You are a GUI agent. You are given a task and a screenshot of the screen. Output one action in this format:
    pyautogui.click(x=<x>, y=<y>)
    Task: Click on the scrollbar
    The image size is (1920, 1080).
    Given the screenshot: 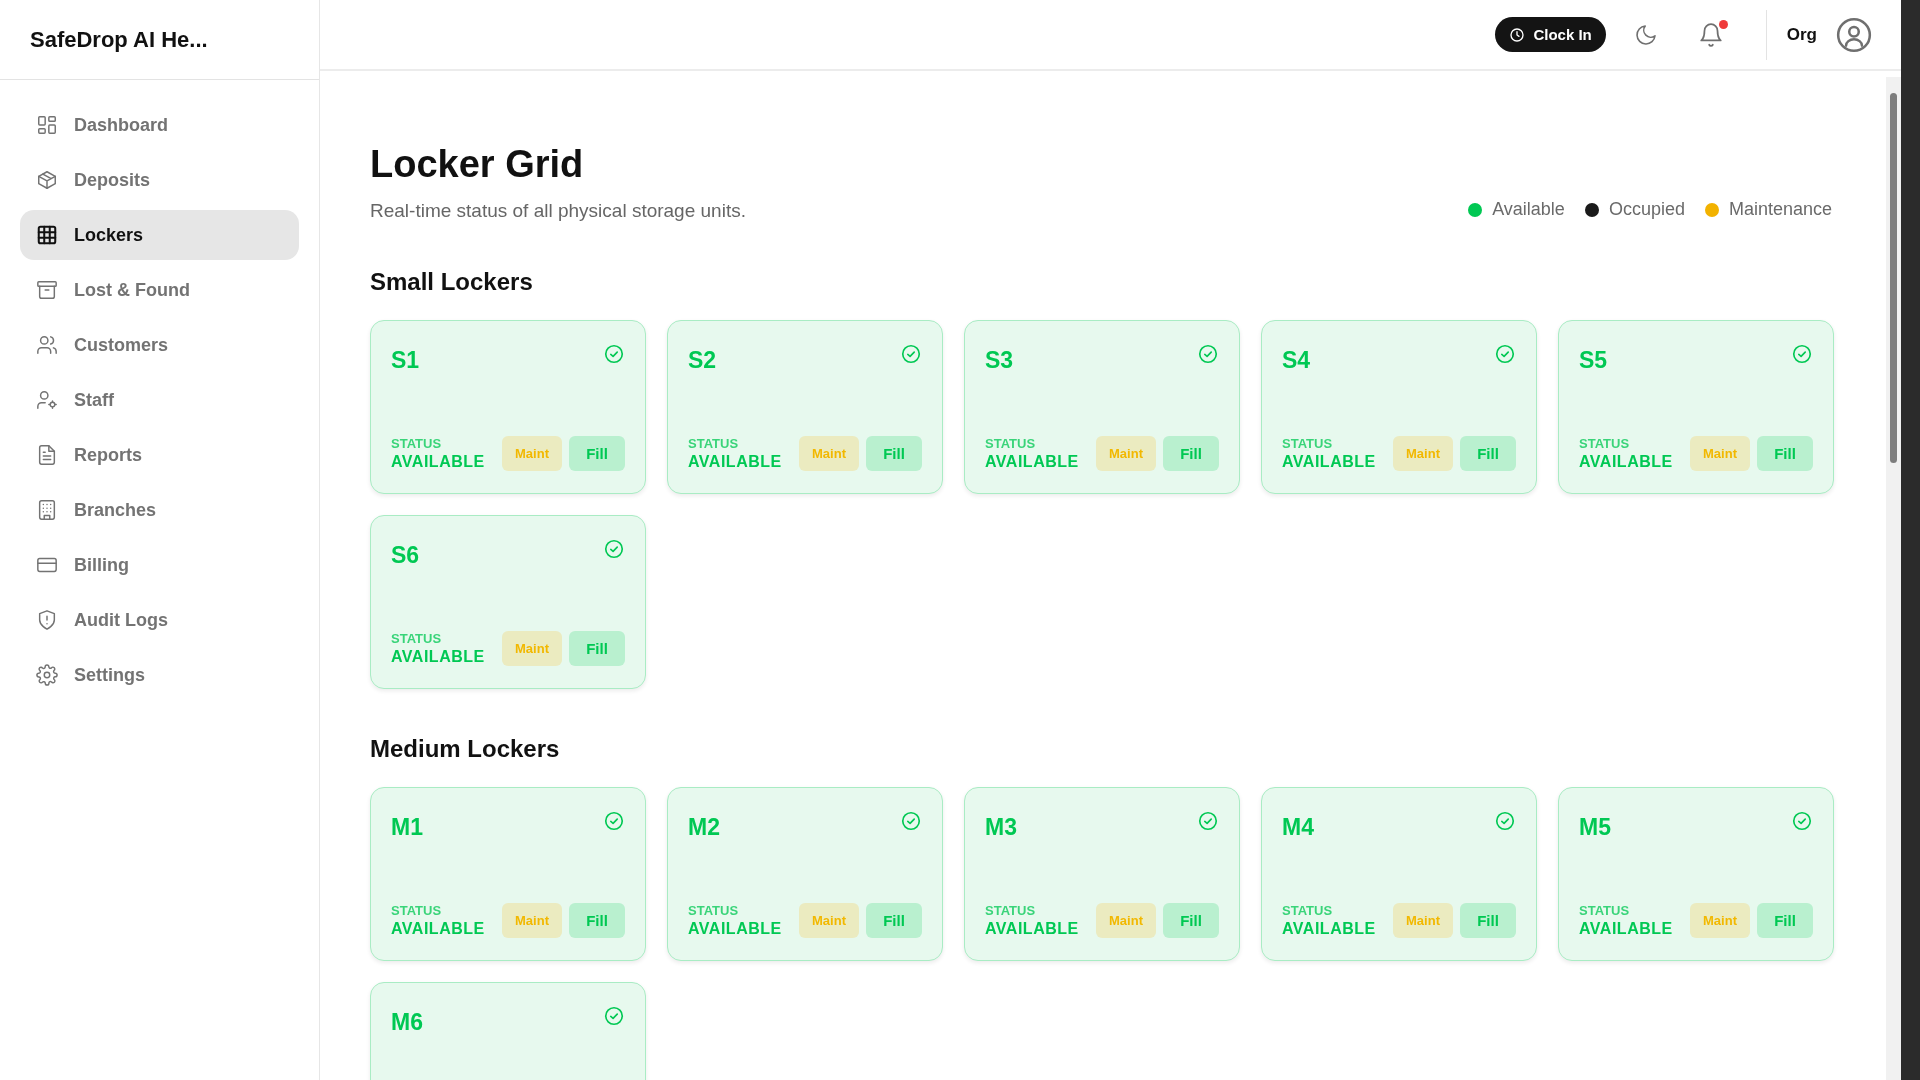 What is the action you would take?
    pyautogui.click(x=1893, y=578)
    